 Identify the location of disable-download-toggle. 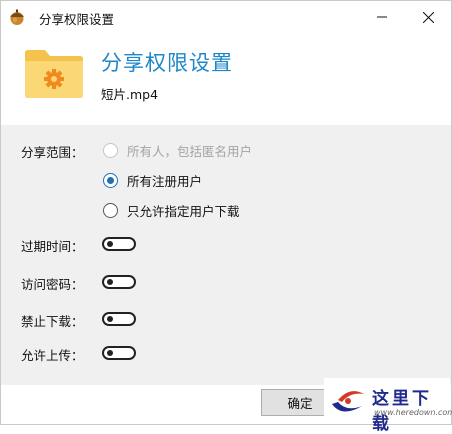
(119, 319).